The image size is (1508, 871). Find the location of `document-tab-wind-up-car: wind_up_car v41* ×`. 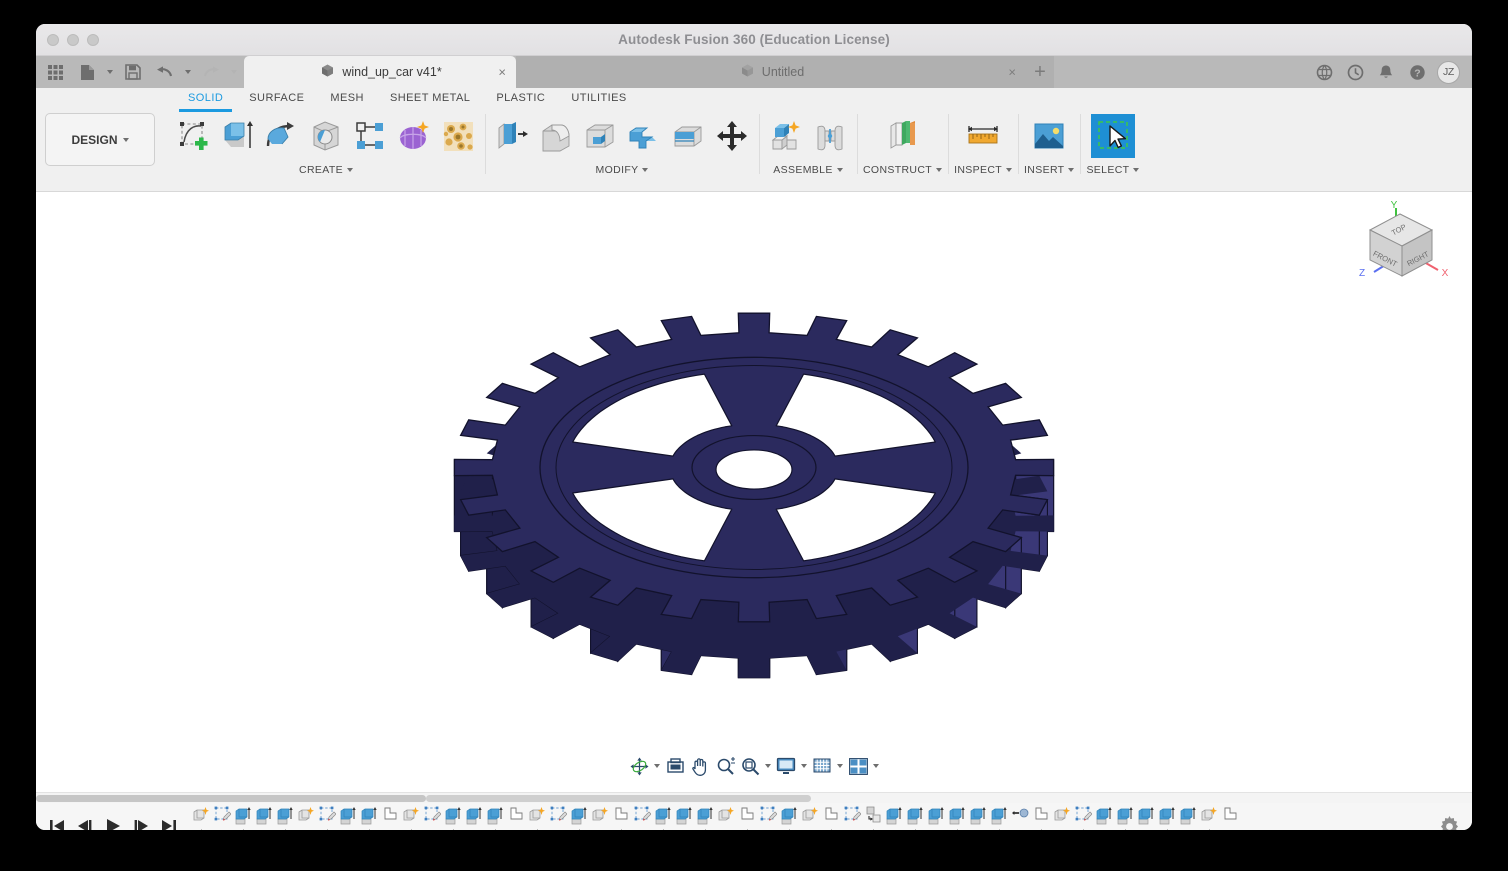

document-tab-wind-up-car: wind_up_car v41* × is located at coordinates (380, 72).